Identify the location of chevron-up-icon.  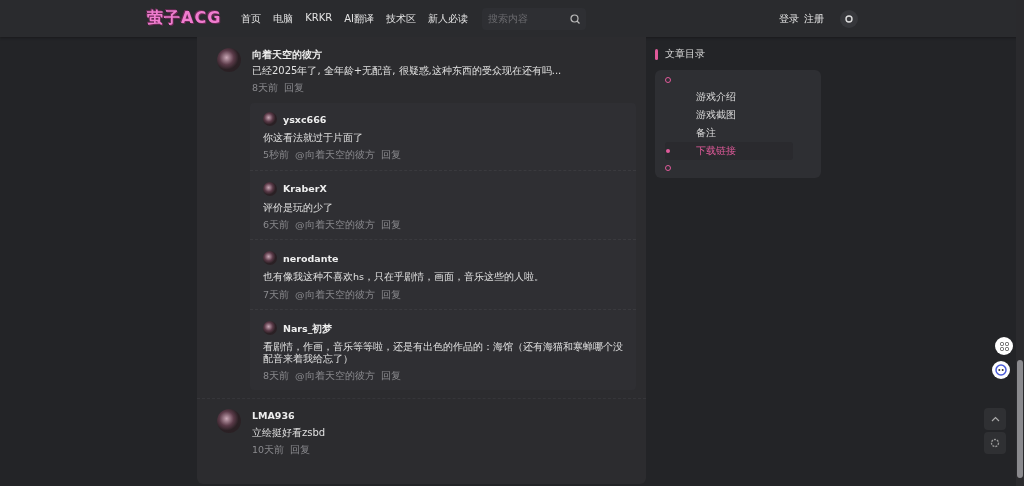
(995, 419).